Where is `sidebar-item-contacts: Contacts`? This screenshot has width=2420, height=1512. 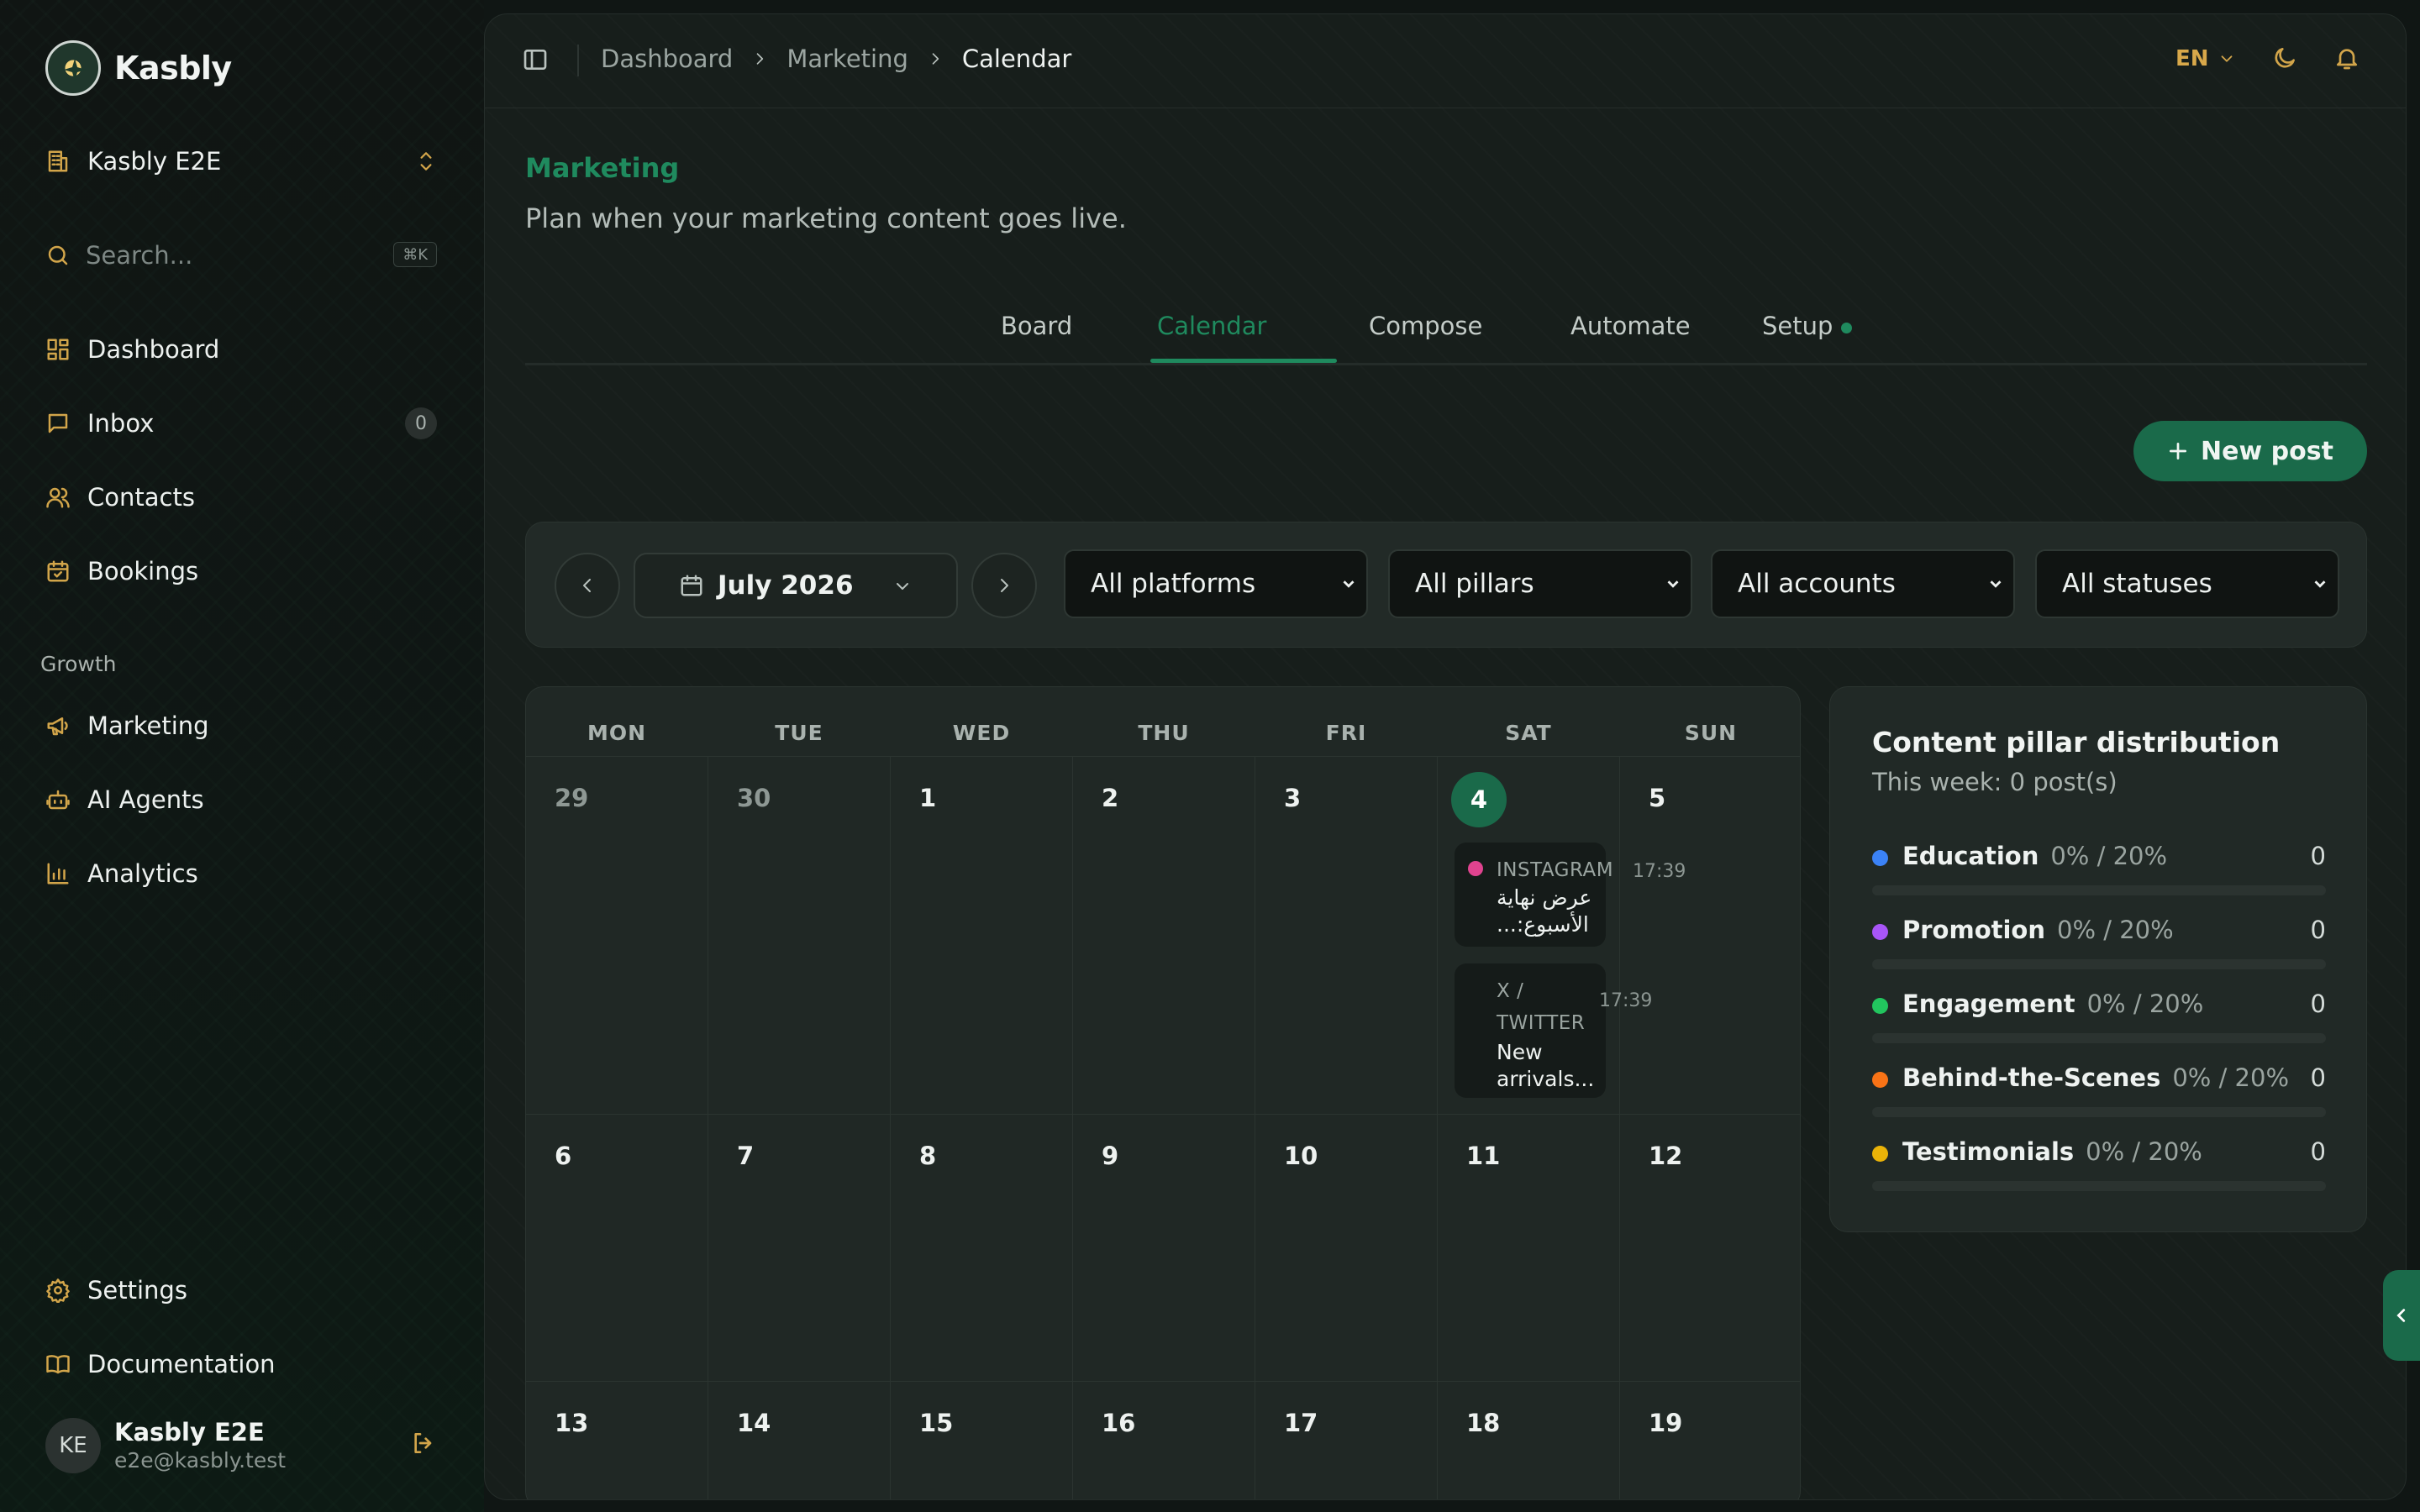
sidebar-item-contacts: Contacts is located at coordinates (241, 497).